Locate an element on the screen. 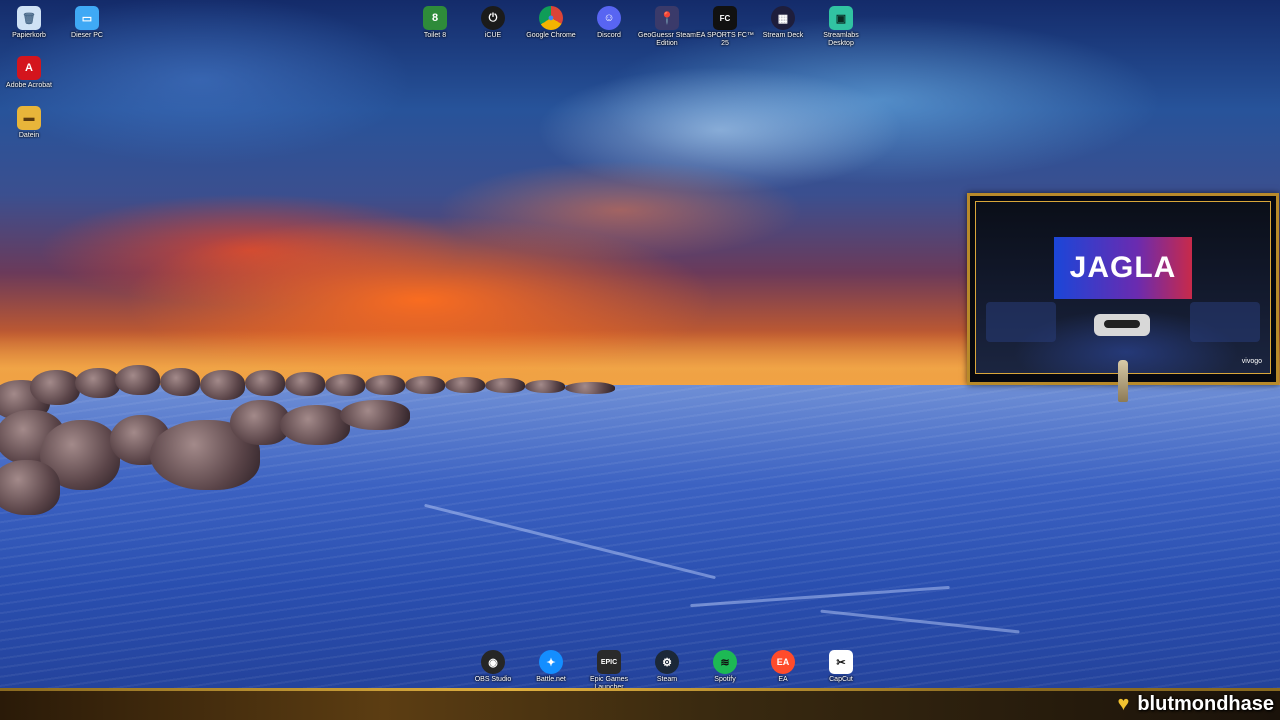  webcam-studio-screen: JAGLA is located at coordinates (1123, 268).